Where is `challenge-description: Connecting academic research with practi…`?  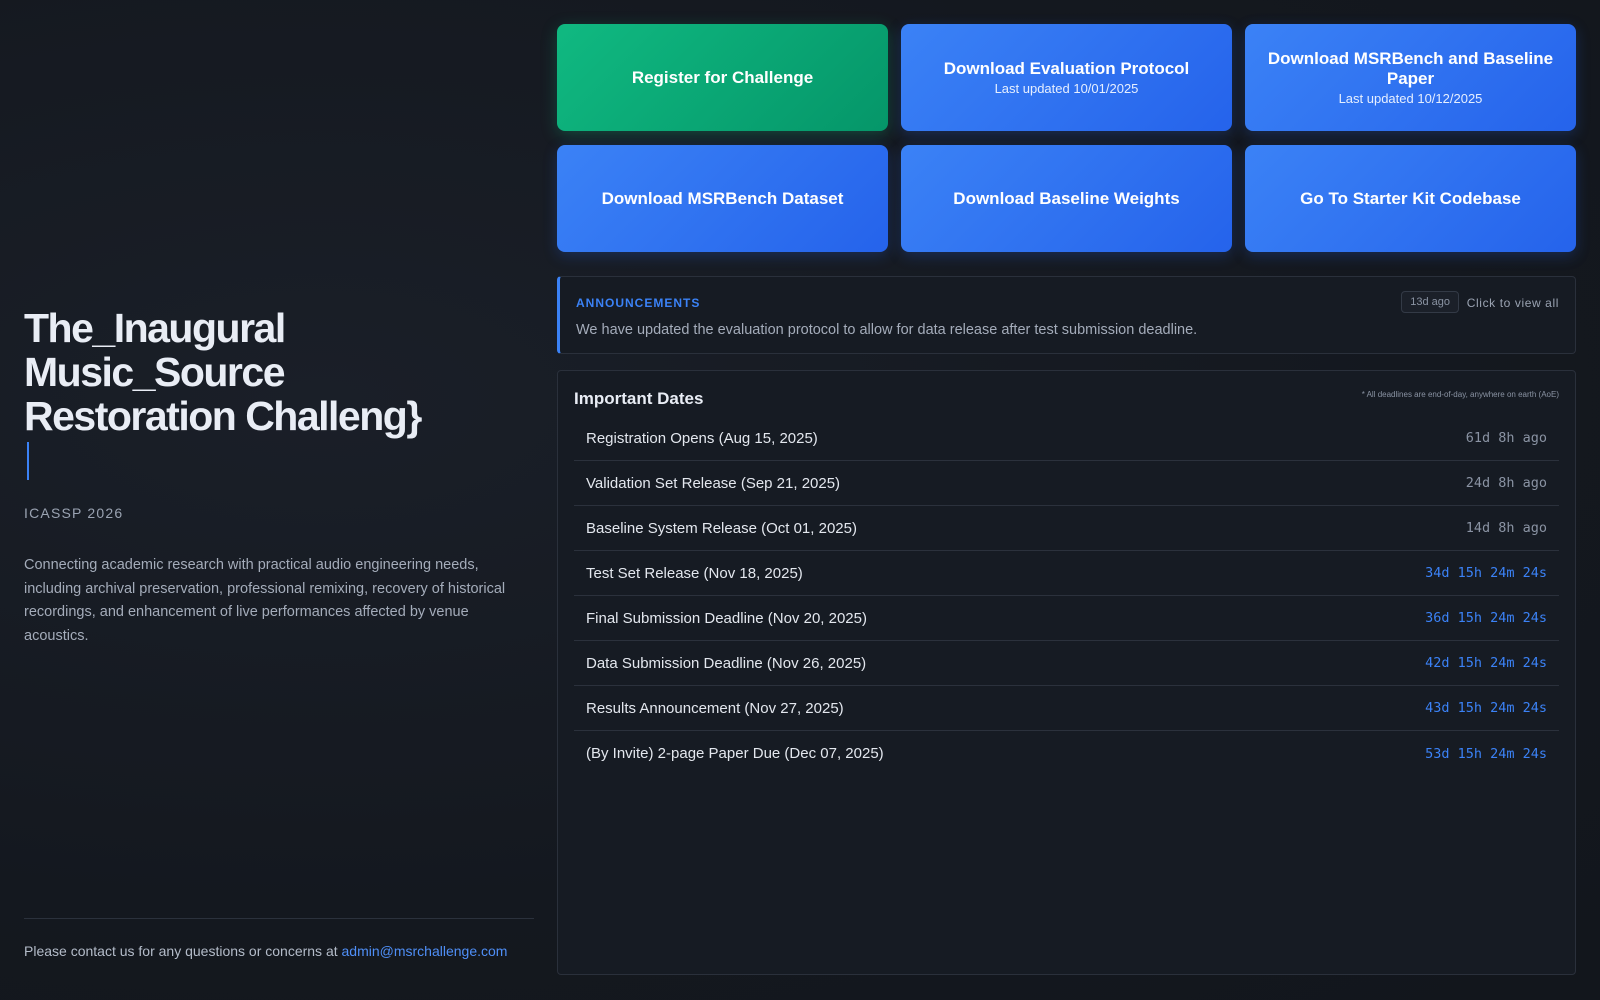 challenge-description: Connecting academic research with practi… is located at coordinates (265, 600).